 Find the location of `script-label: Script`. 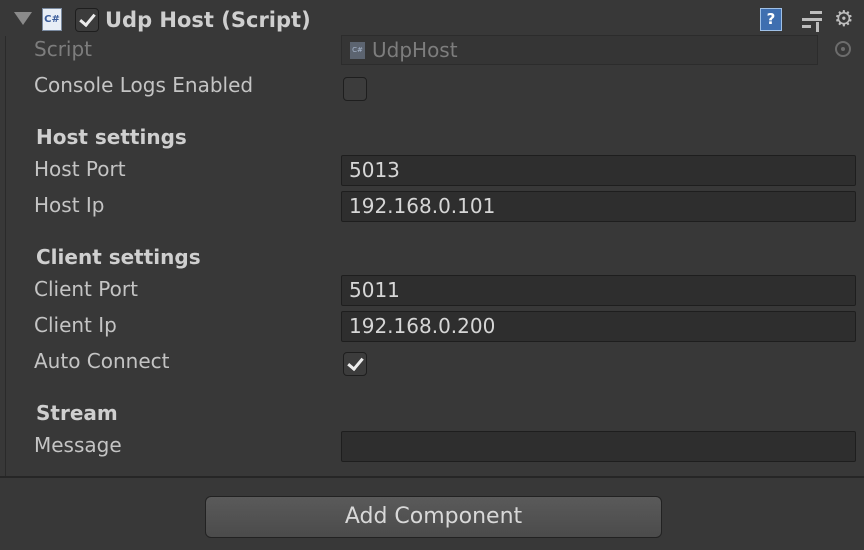

script-label: Script is located at coordinates (63, 49).